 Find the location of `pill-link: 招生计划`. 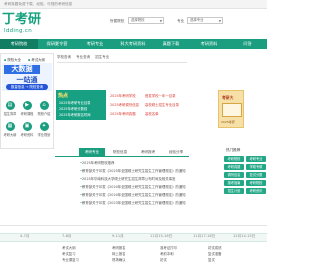

pill-link: 招生计划 is located at coordinates (234, 191).